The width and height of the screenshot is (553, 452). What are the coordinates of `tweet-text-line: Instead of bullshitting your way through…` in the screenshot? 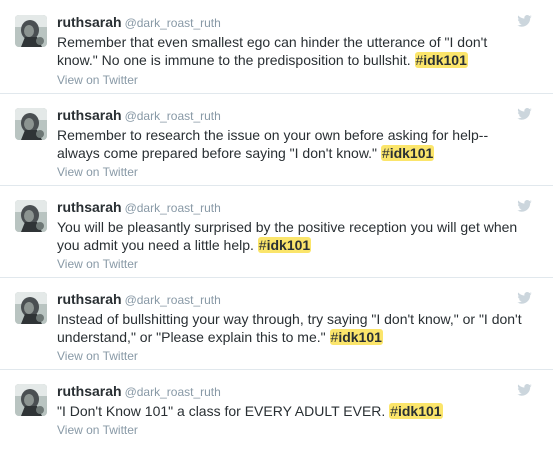 It's located at (289, 319).